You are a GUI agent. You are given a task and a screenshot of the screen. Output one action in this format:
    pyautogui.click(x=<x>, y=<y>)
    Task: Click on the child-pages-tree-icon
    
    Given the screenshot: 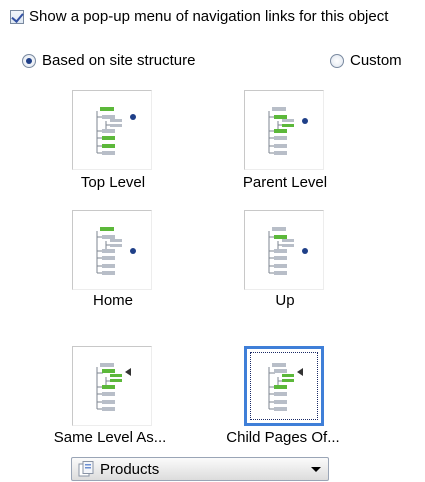 What is the action you would take?
    pyautogui.click(x=285, y=387)
    